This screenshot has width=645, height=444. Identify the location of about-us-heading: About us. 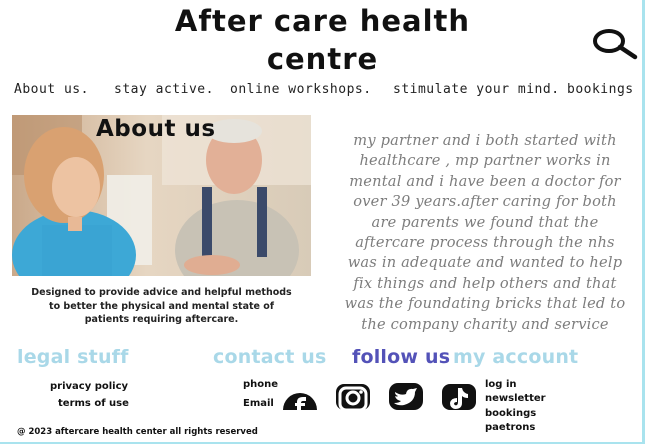
(156, 129).